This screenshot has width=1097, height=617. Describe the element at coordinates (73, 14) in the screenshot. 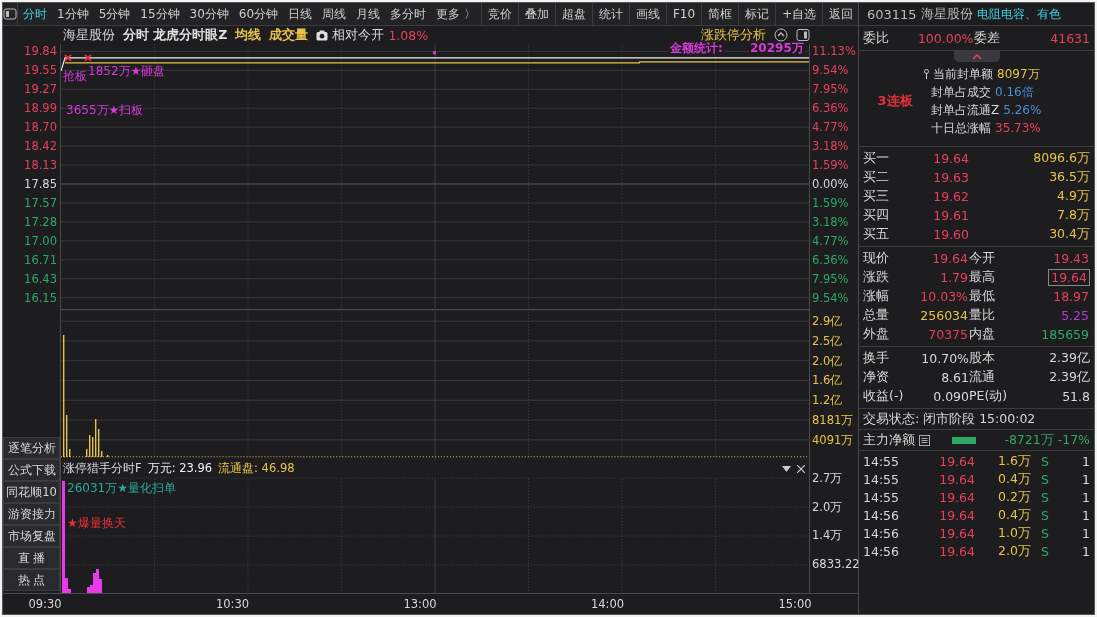

I see `period-tab: 1分钟` at that location.